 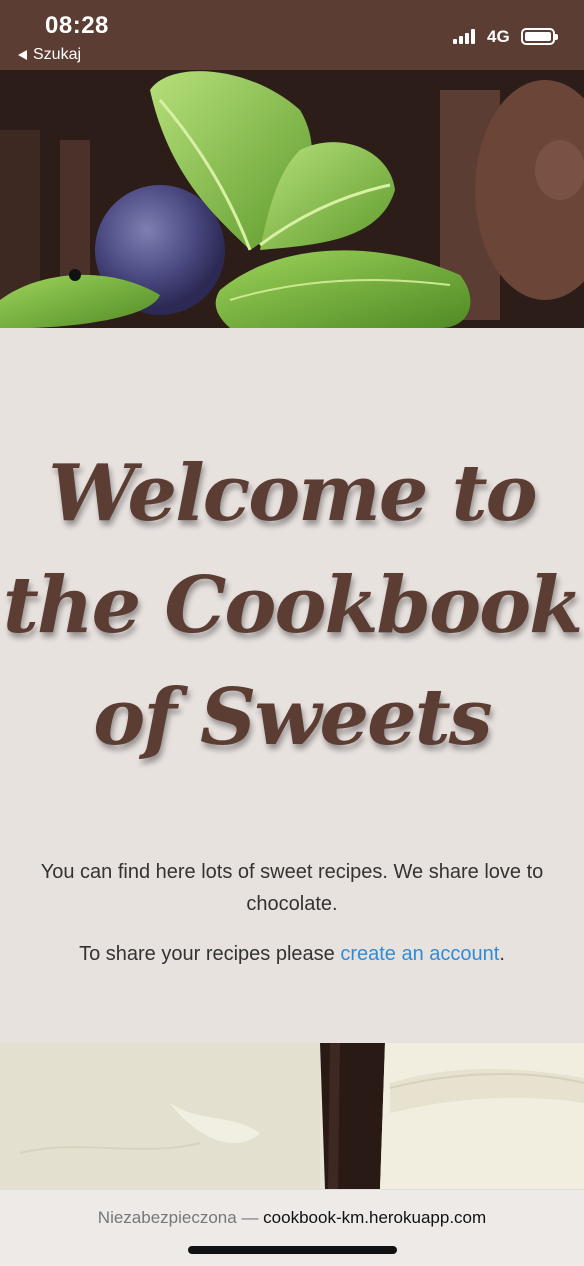 I want to click on network-type: 4G, so click(x=498, y=36).